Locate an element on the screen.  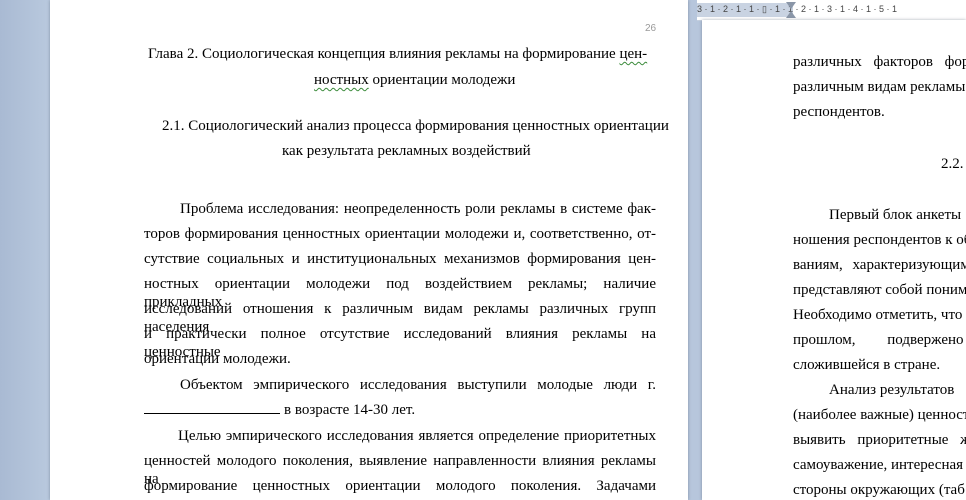
chapter-title-hyphen-word: цен- is located at coordinates (633, 54).